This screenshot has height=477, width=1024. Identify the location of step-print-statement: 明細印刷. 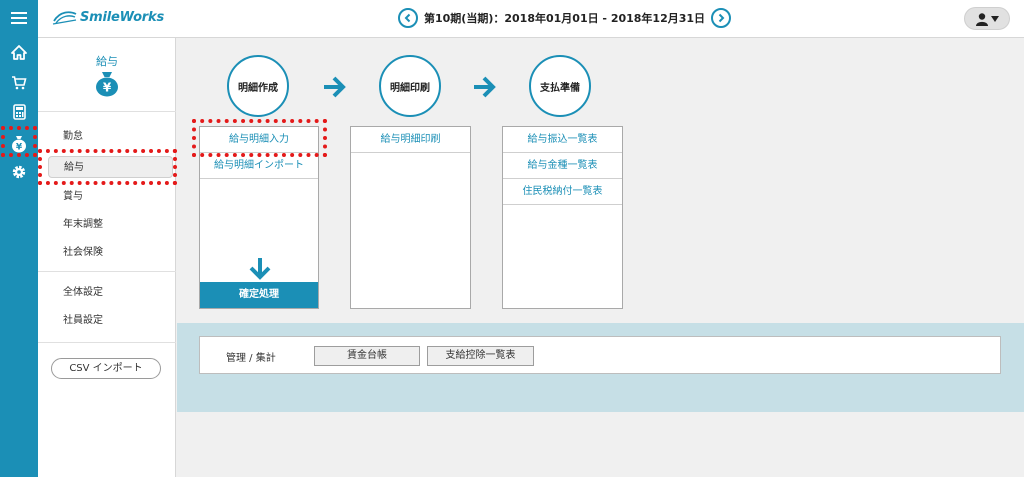
(410, 86).